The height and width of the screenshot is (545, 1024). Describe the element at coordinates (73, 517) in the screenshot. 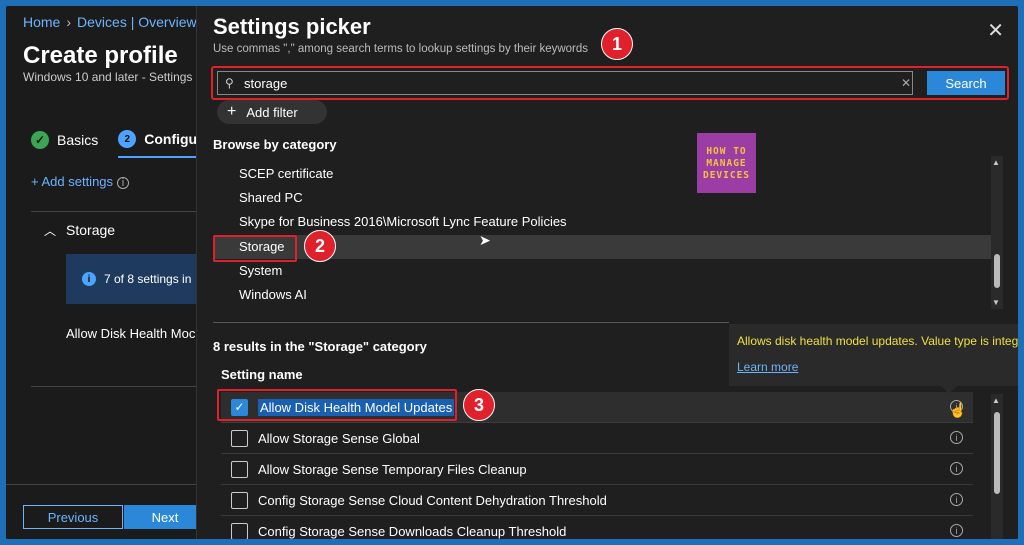

I see `previous-button: Previous` at that location.